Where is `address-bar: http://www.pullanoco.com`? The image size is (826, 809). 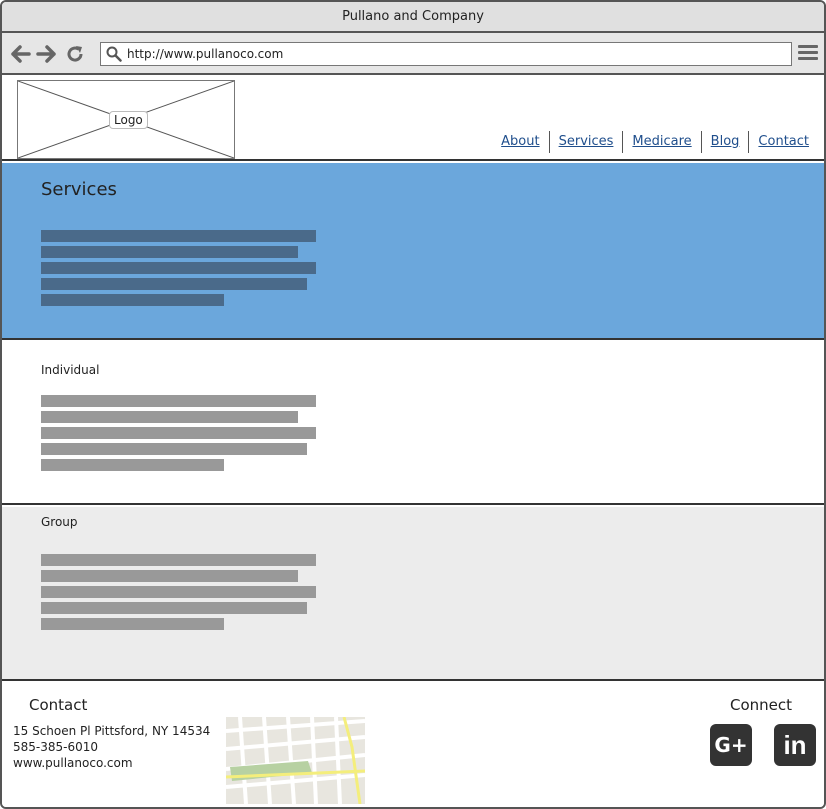 address-bar: http://www.pullanoco.com is located at coordinates (446, 54).